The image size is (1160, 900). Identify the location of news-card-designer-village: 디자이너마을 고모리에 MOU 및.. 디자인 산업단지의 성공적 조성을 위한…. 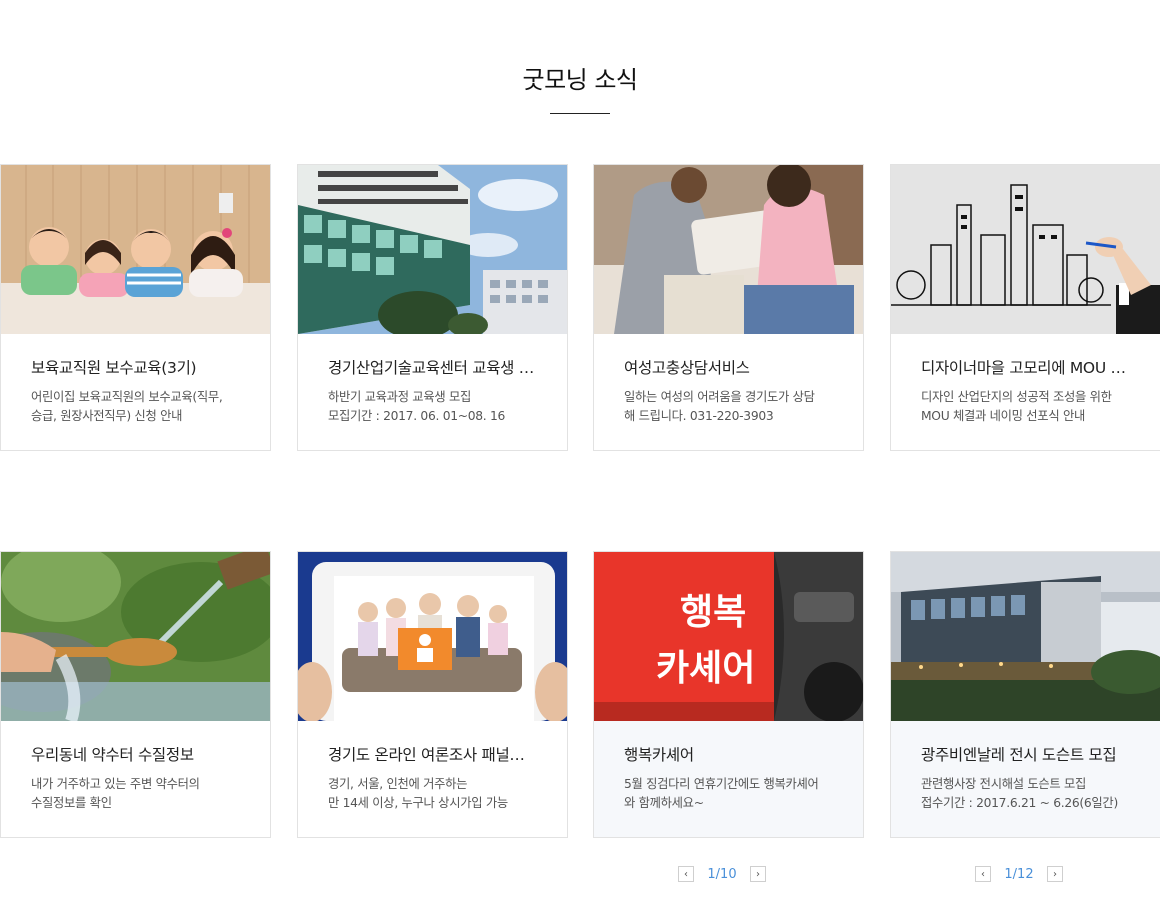
(1025, 307).